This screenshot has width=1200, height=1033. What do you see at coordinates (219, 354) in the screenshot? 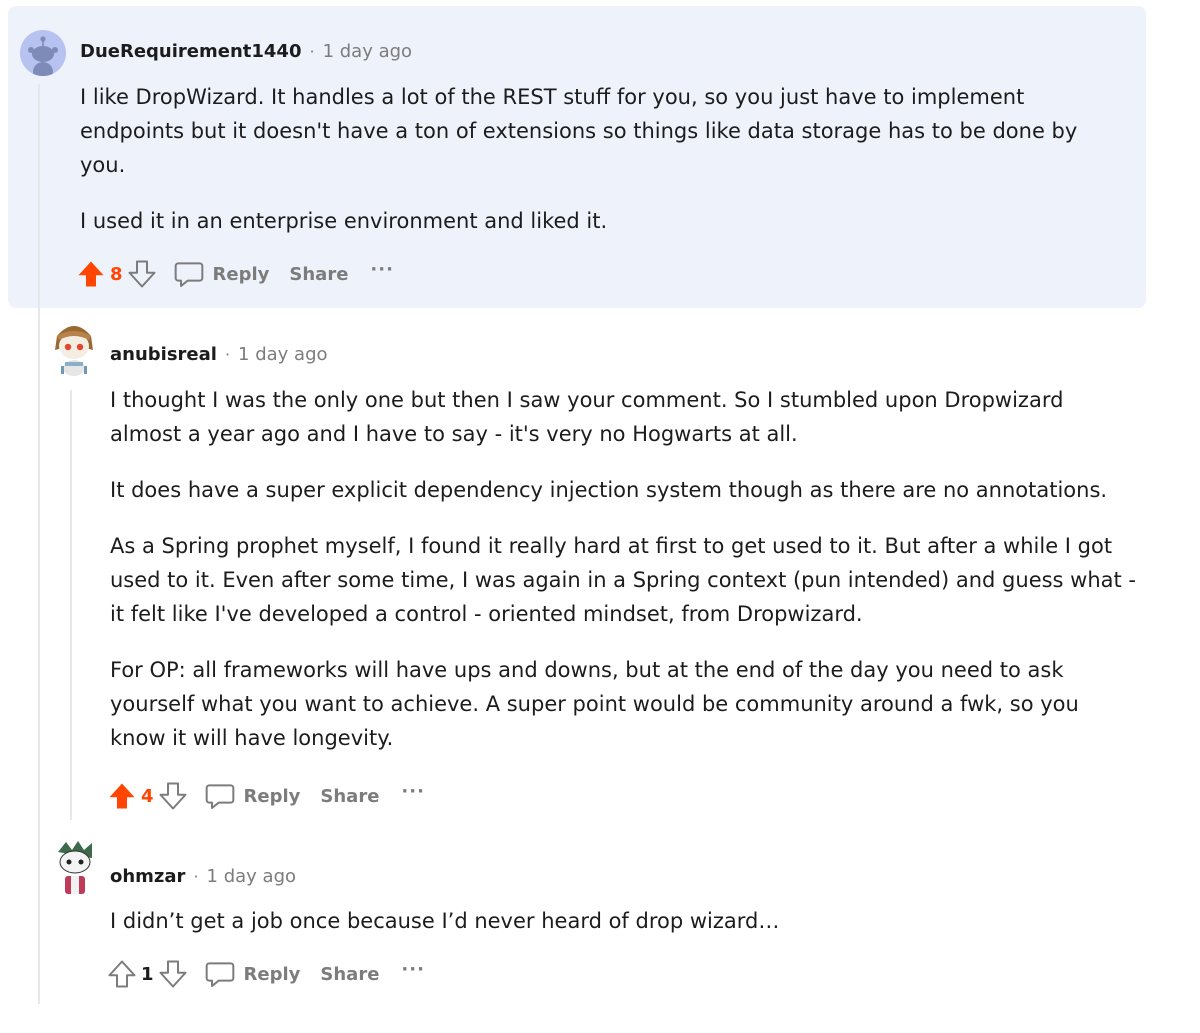
I see `comment-meta: anubisreal · 1 day ago` at bounding box center [219, 354].